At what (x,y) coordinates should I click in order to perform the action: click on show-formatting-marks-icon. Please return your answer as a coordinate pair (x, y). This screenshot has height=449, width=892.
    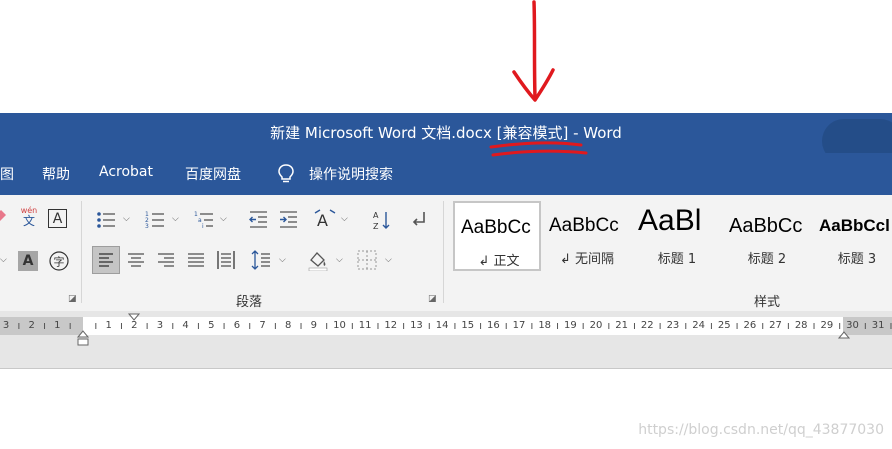
    Looking at the image, I should click on (419, 220).